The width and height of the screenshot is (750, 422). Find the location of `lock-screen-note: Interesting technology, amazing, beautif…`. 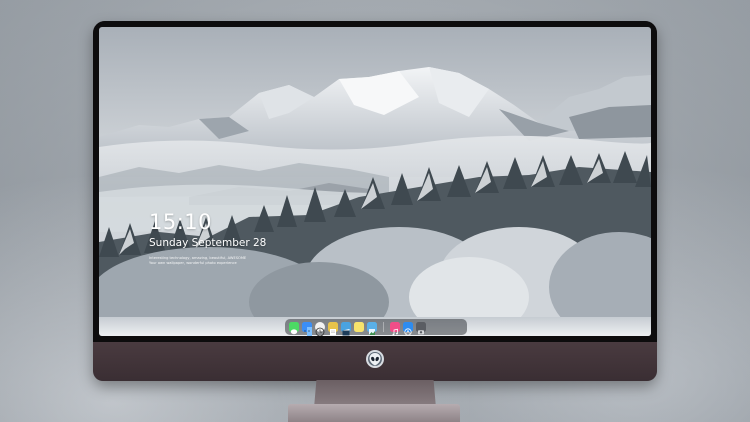

lock-screen-note: Interesting technology, amazing, beautif… is located at coordinates (209, 261).